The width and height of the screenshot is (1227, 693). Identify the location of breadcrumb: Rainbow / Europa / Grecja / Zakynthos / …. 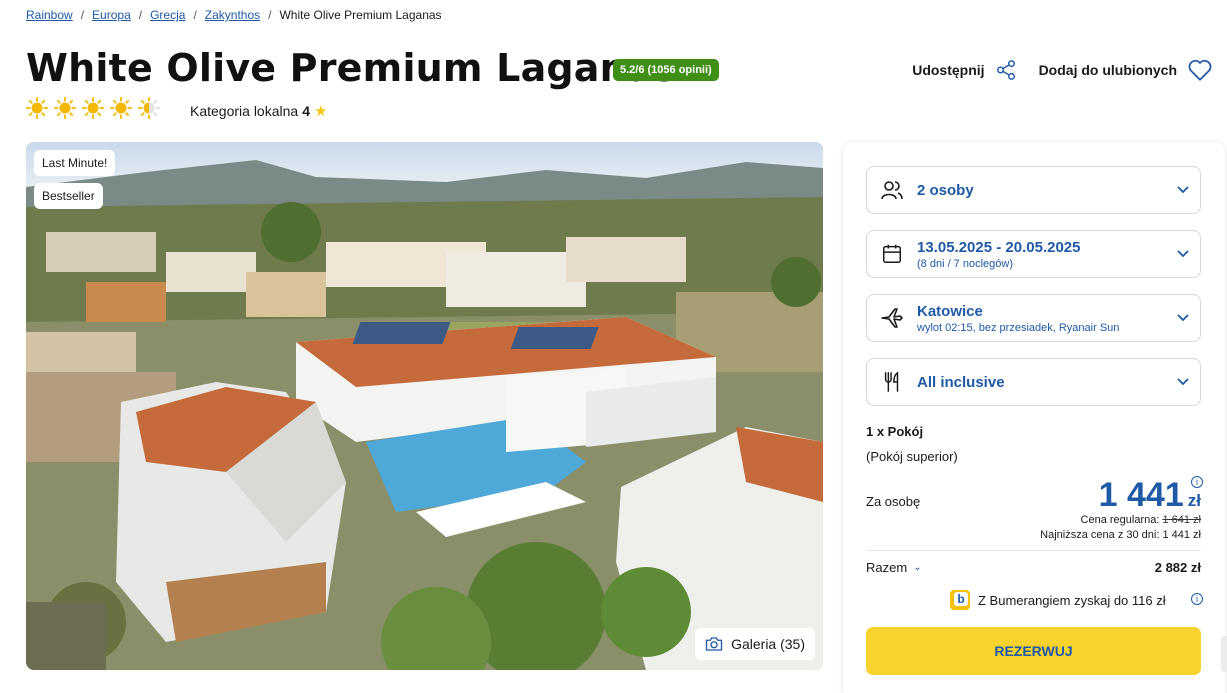
(234, 15).